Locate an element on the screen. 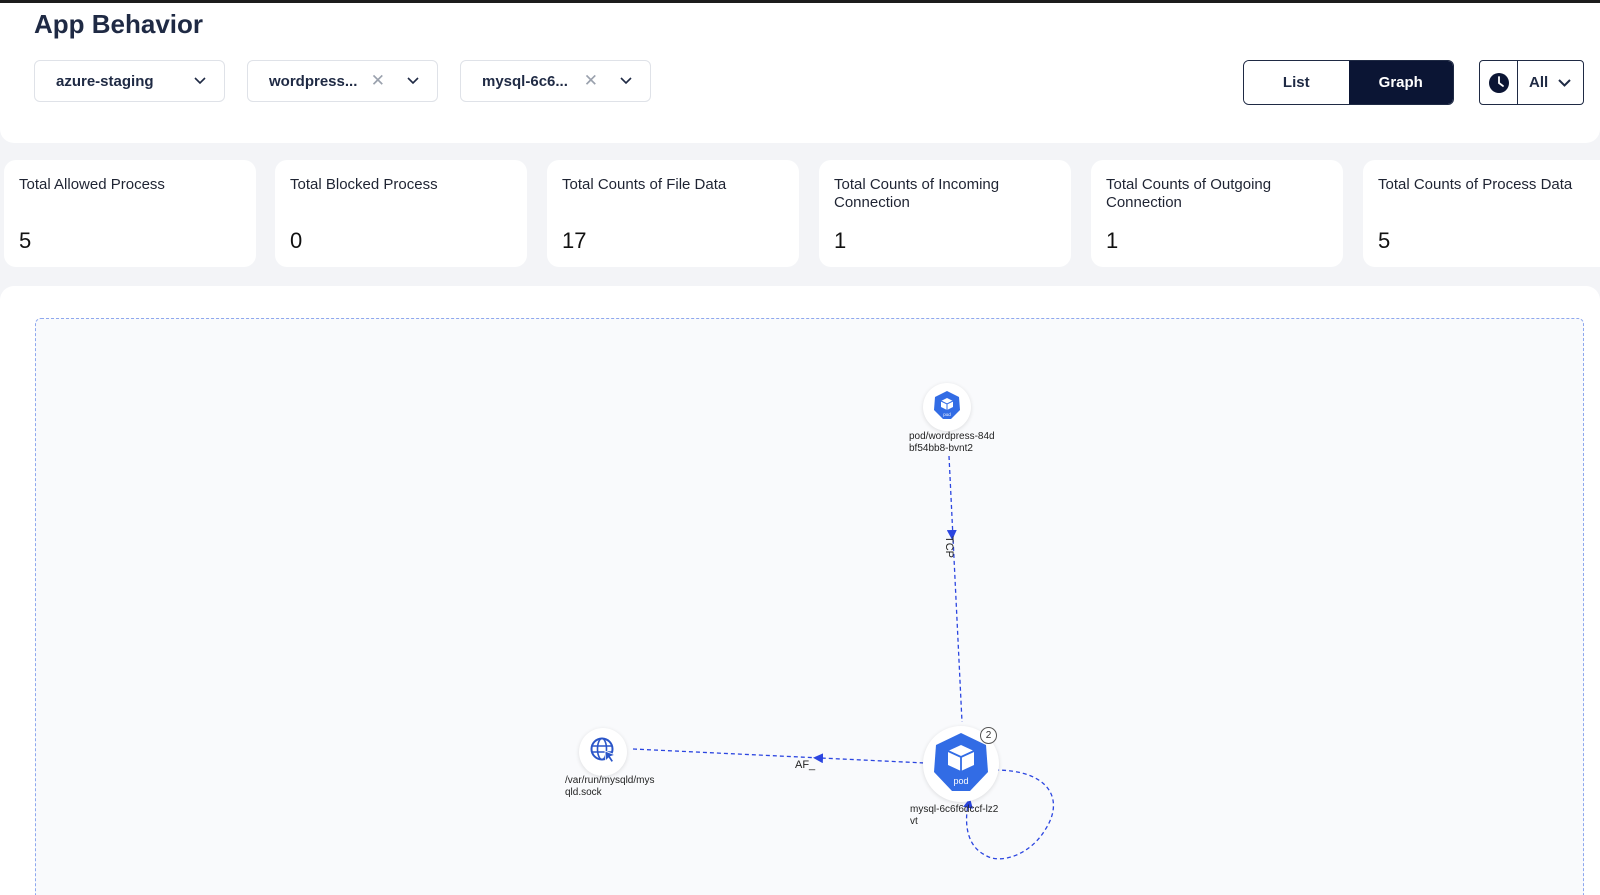 This screenshot has height=895, width=1600. node-socket-file is located at coordinates (603, 752).